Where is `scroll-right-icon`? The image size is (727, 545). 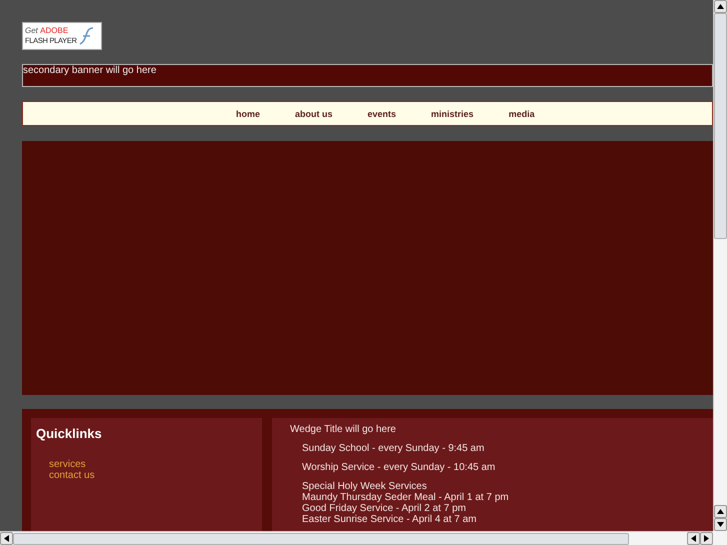
scroll-right-icon is located at coordinates (706, 538).